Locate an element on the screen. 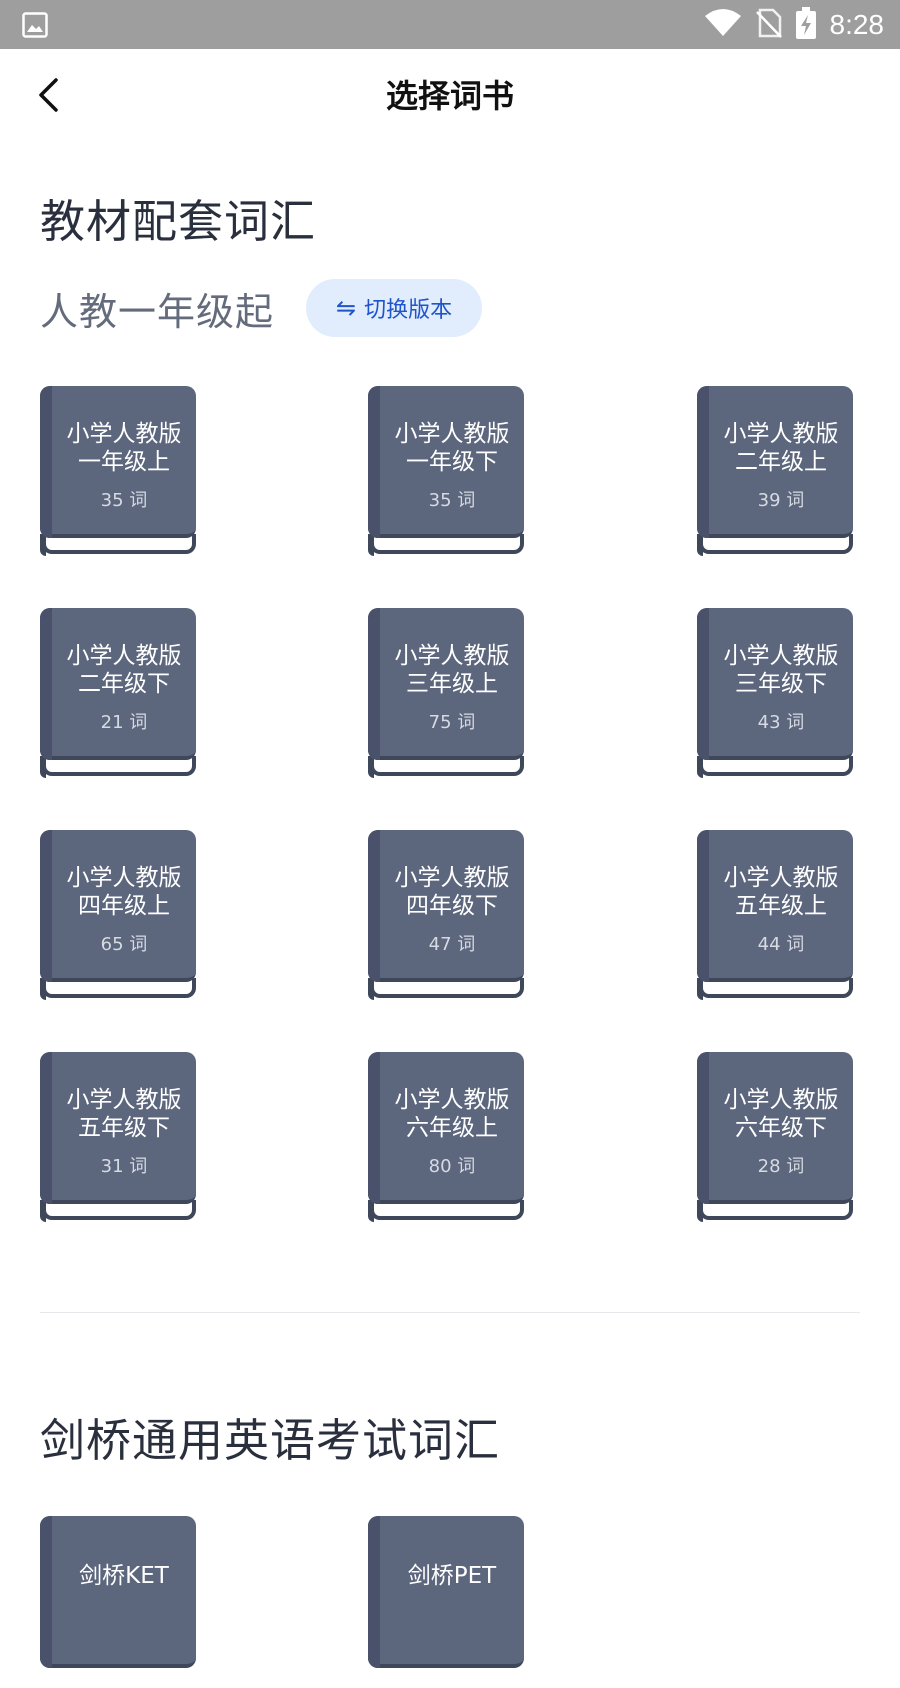  book-card: 小学人教版 四年级下 47 词 is located at coordinates (446, 916).